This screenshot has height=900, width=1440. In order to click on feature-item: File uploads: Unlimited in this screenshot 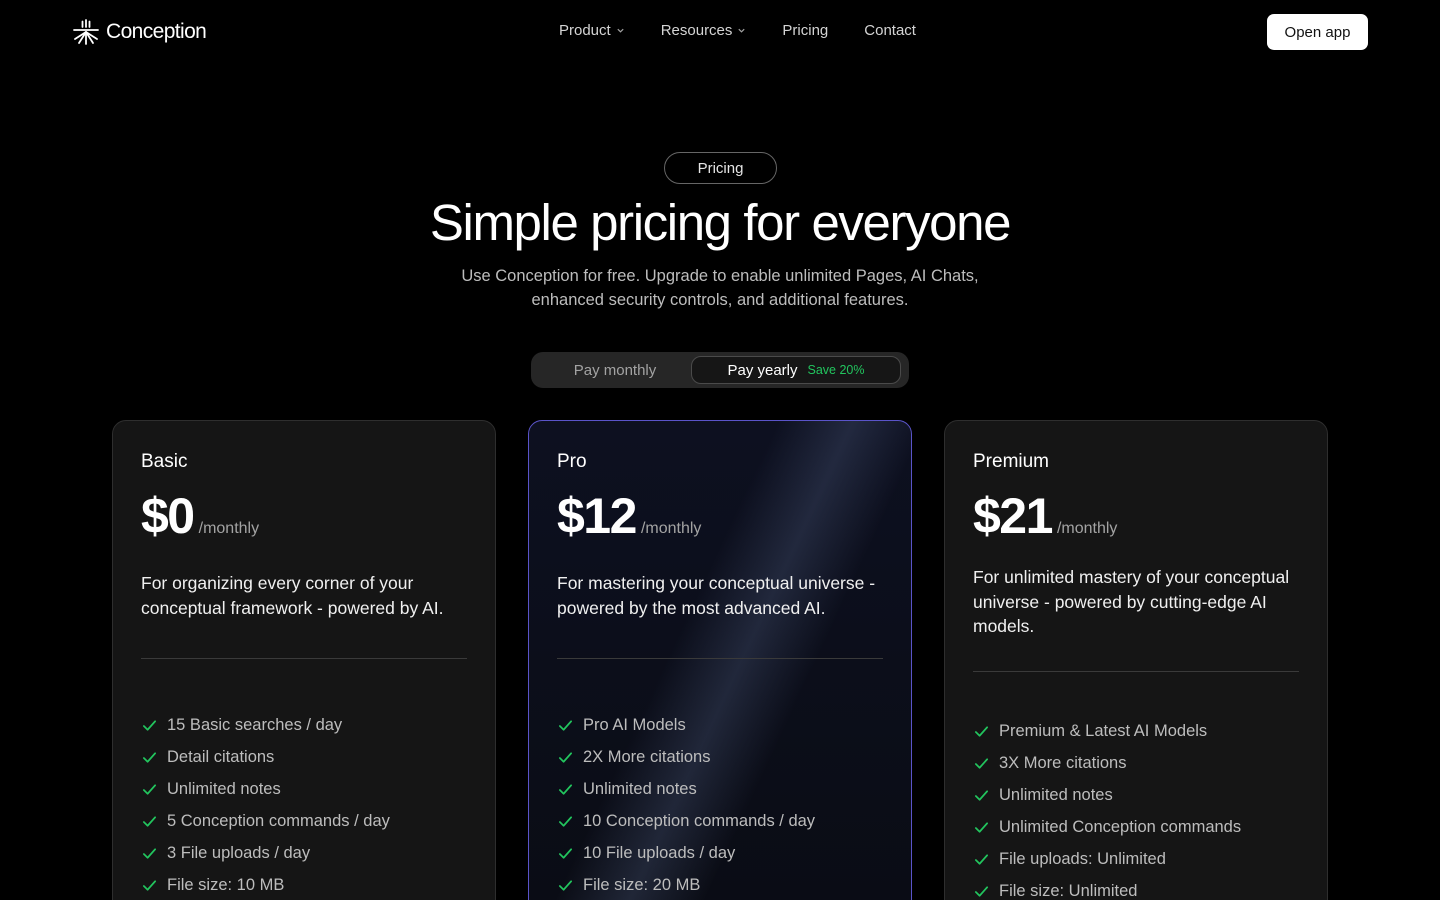, I will do `click(1107, 859)`.